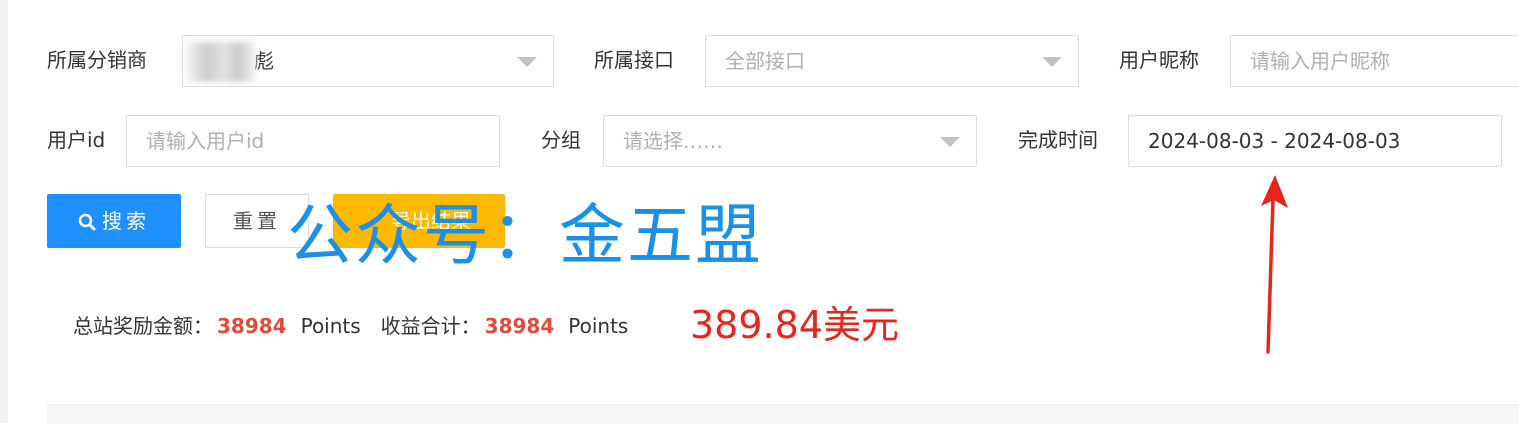 Image resolution: width=1519 pixels, height=424 pixels. Describe the element at coordinates (634, 60) in the screenshot. I see `interface-label: 所属接口` at that location.